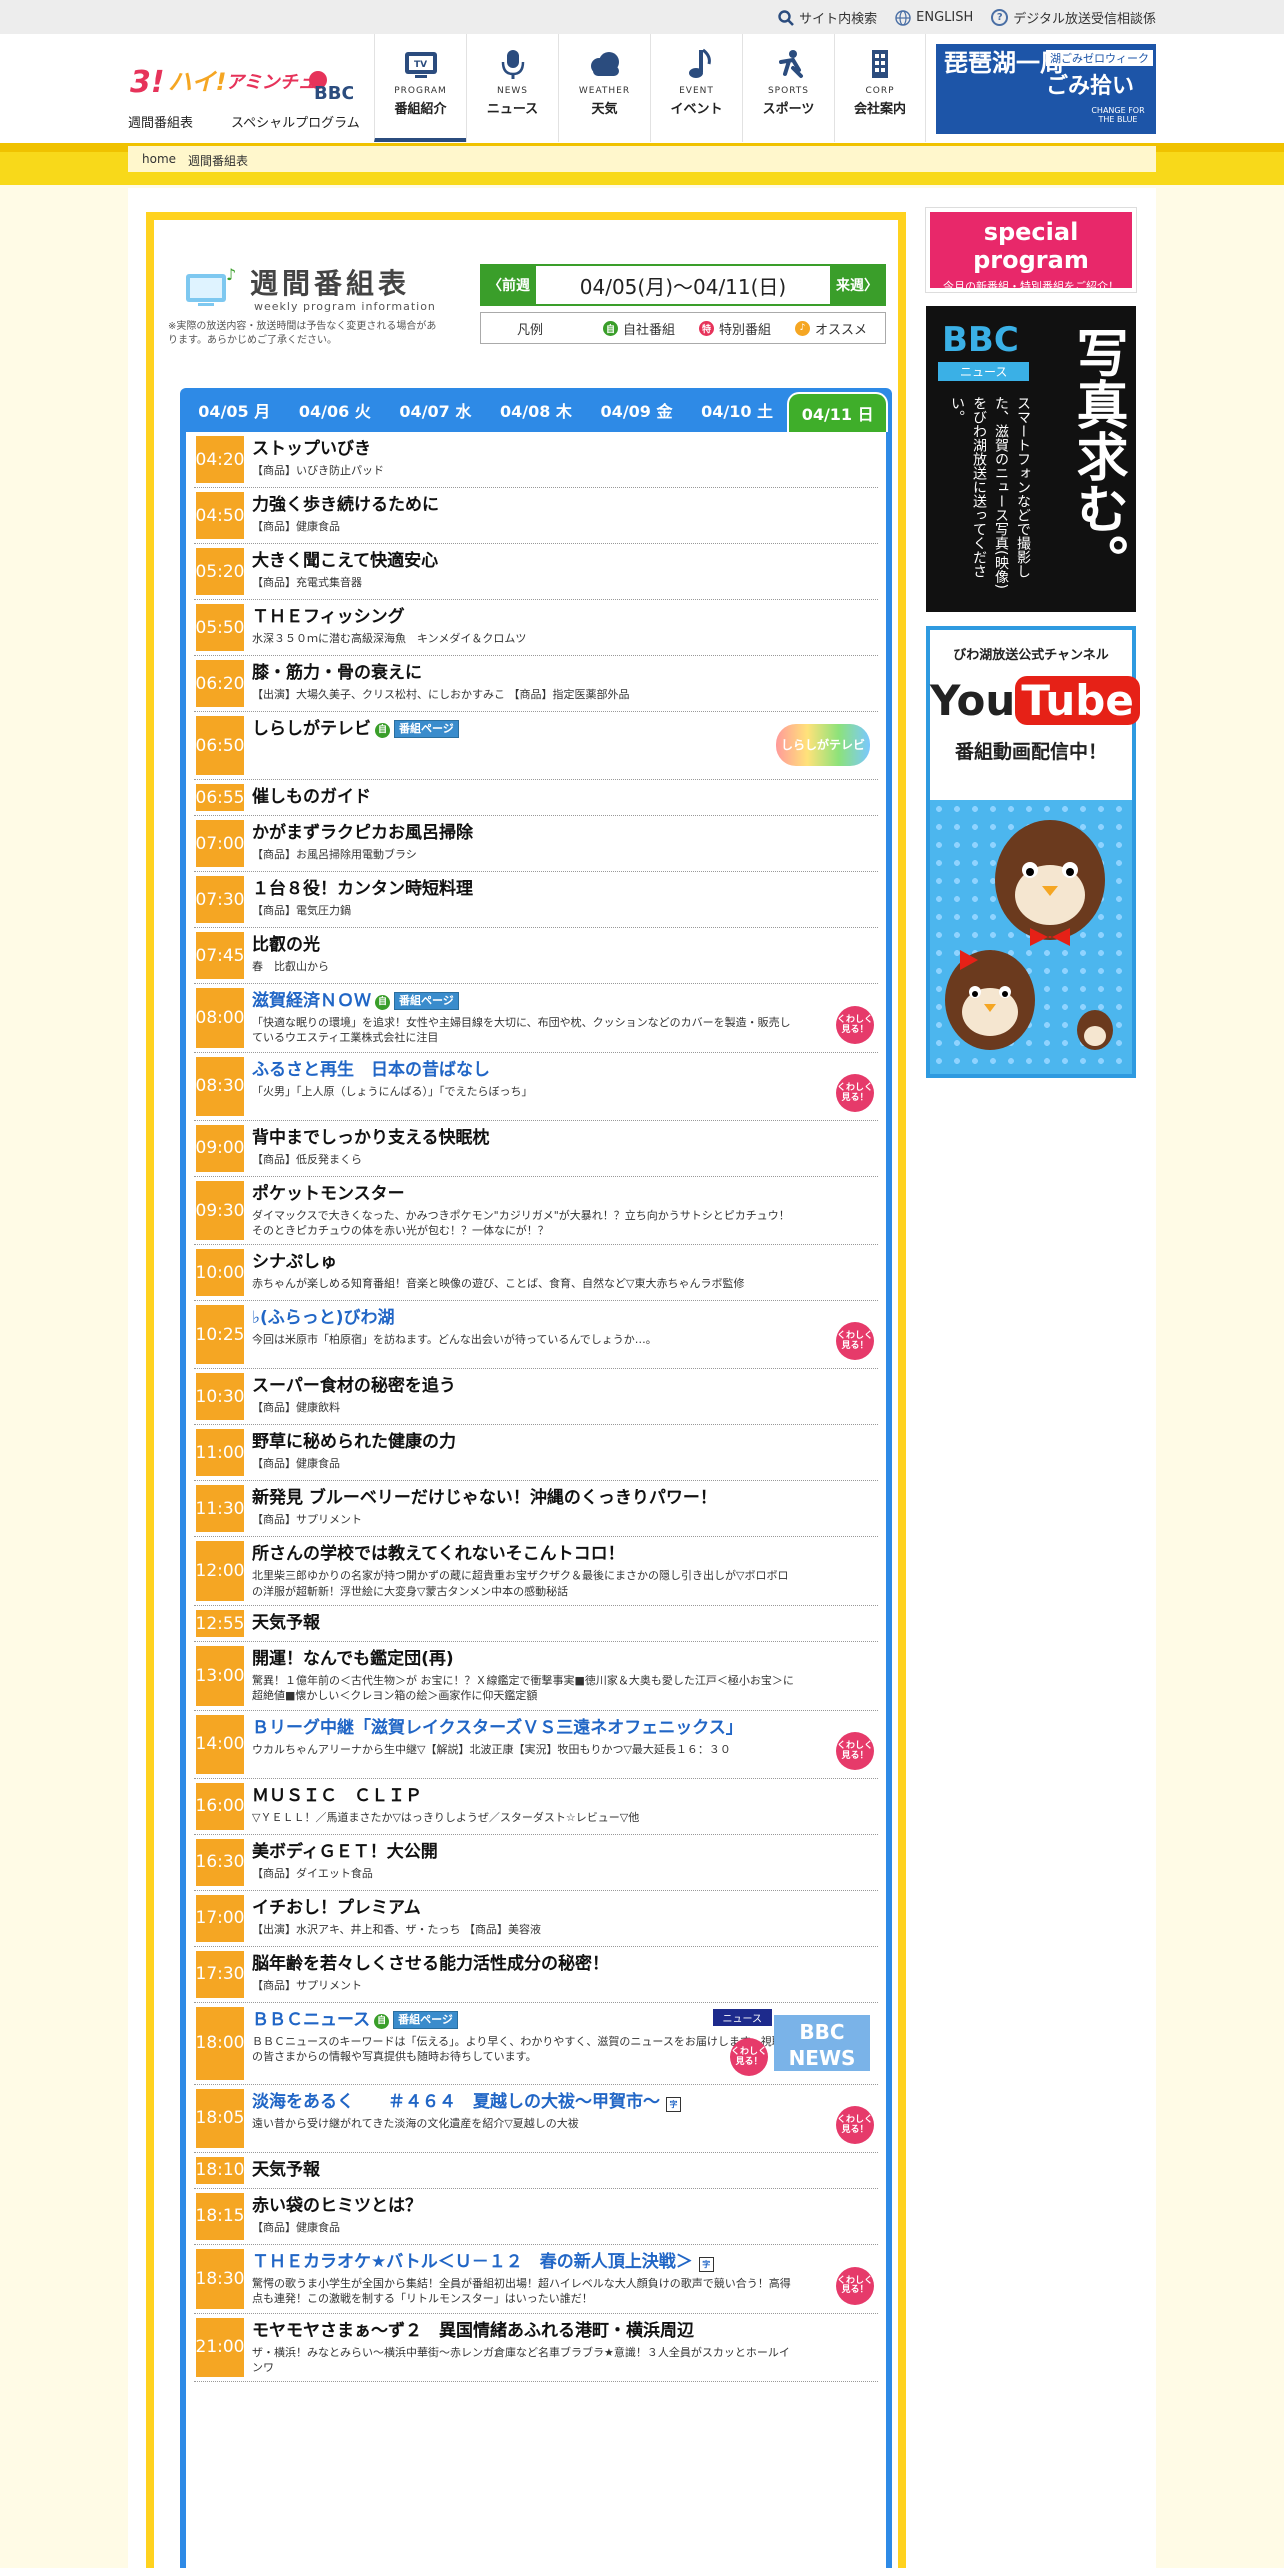 This screenshot has height=2568, width=1284. I want to click on tab-day-4: 04/09 金, so click(636, 410).